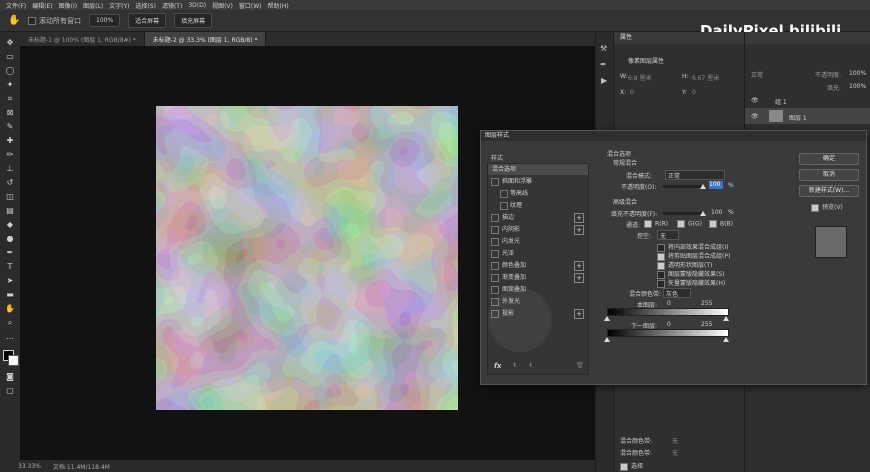 The width and height of the screenshot is (870, 472). I want to click on channel-r-checkbox: R(R), so click(656, 224).